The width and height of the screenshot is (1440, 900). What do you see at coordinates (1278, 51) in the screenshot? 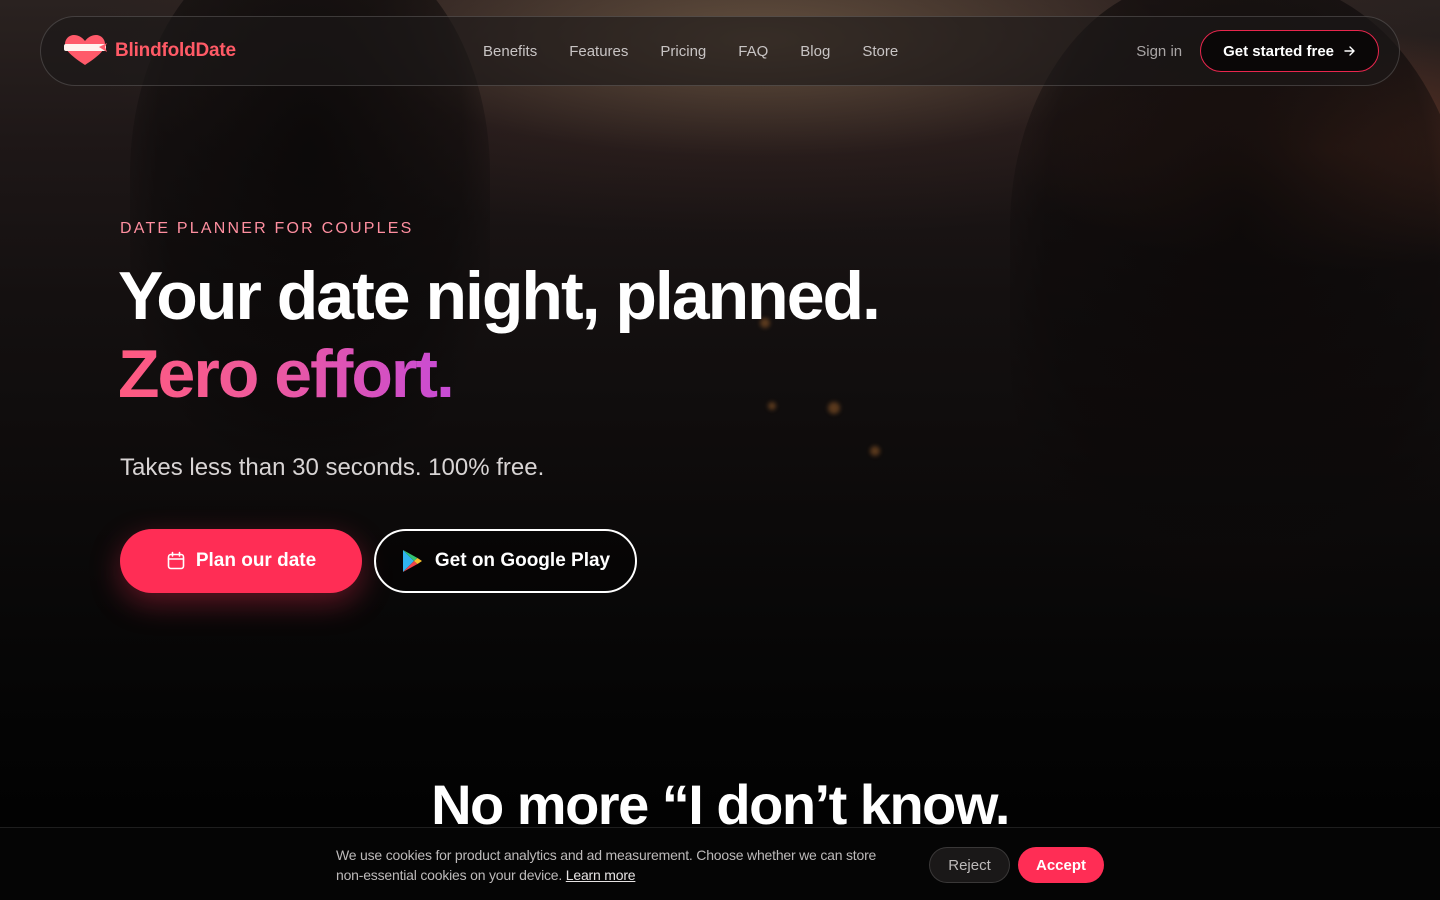
I see `get-started-label: Get started free` at bounding box center [1278, 51].